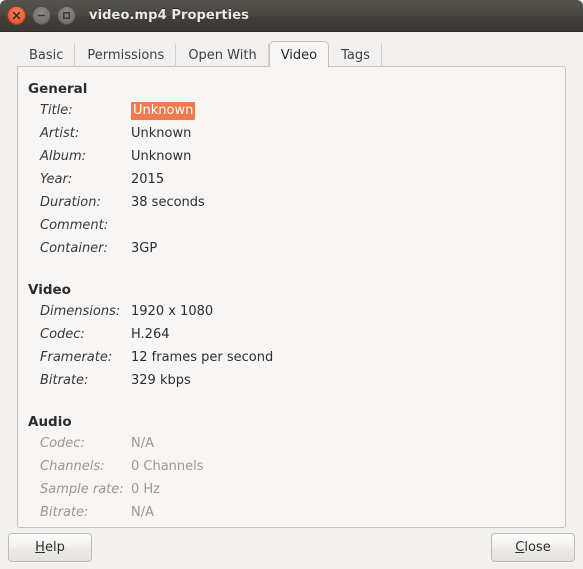 This screenshot has height=569, width=583. What do you see at coordinates (143, 179) in the screenshot?
I see `property-value: 2015` at bounding box center [143, 179].